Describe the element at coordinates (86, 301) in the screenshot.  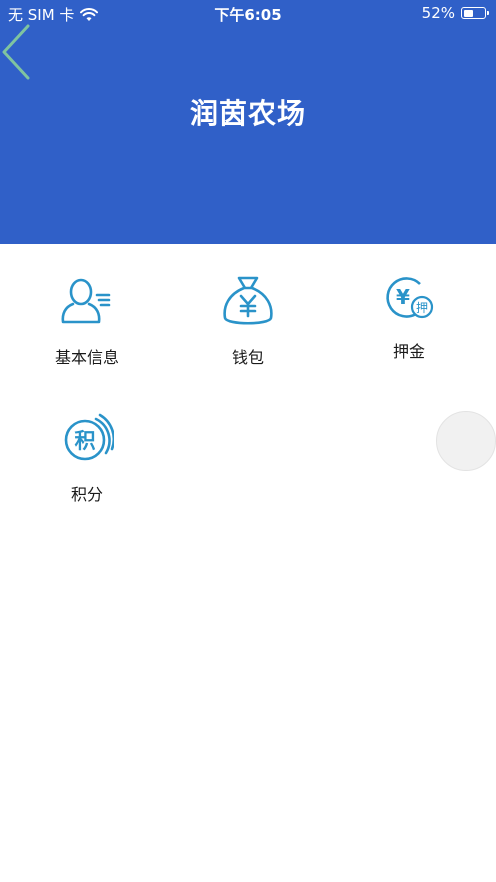
I see `user-info-icon` at that location.